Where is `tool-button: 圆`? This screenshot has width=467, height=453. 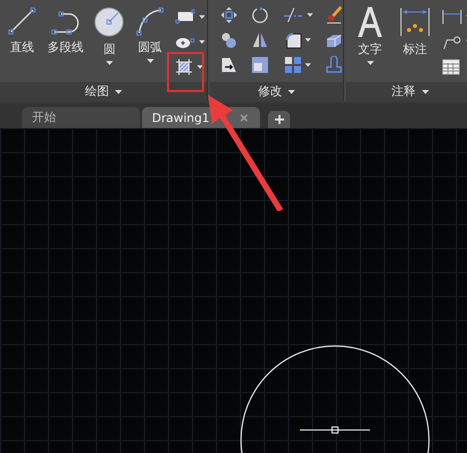 tool-button: 圆 is located at coordinates (109, 49).